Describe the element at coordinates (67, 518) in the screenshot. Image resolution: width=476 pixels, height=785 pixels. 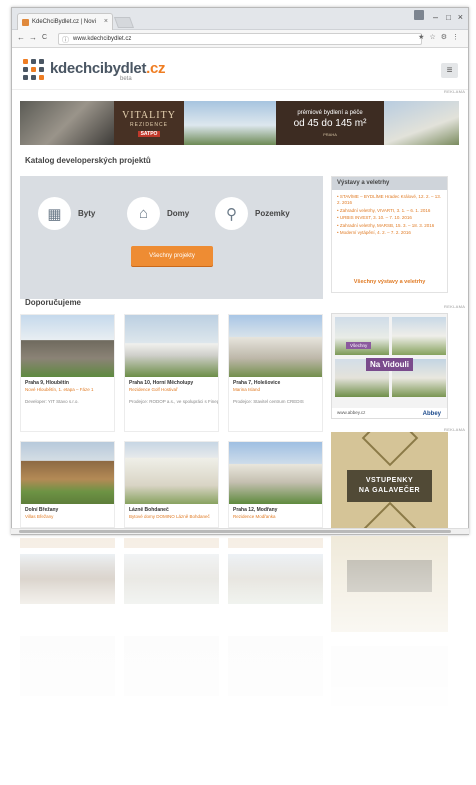
I see `card-subtitle: Villas Břežany` at that location.